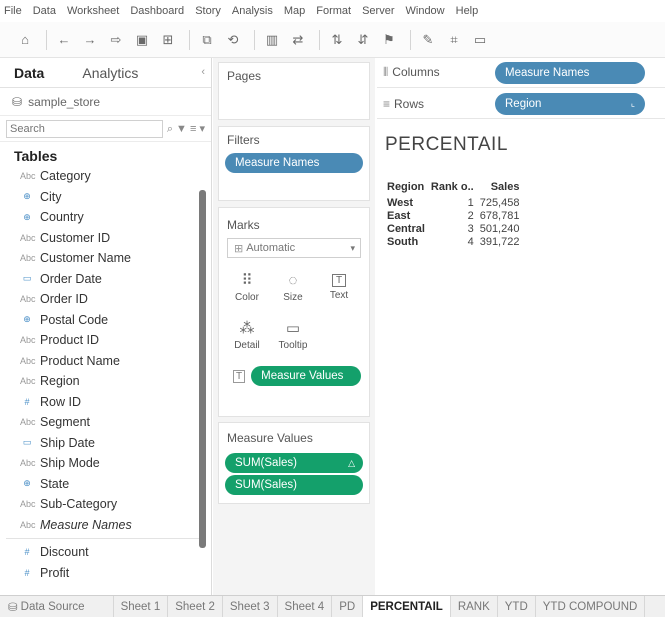 The width and height of the screenshot is (665, 617). What do you see at coordinates (64, 40) in the screenshot?
I see `back-icon: ←` at bounding box center [64, 40].